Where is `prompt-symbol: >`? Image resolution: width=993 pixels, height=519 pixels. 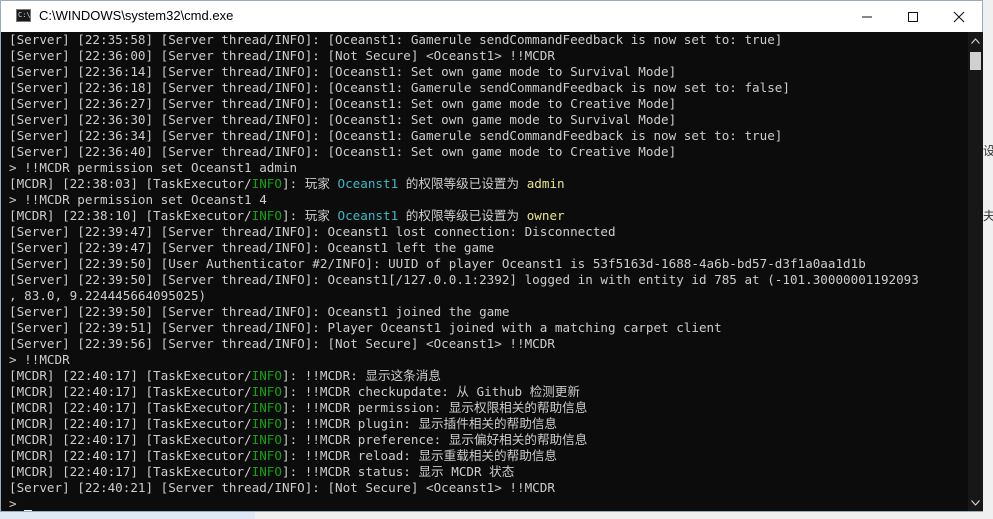
prompt-symbol: > is located at coordinates (13, 503).